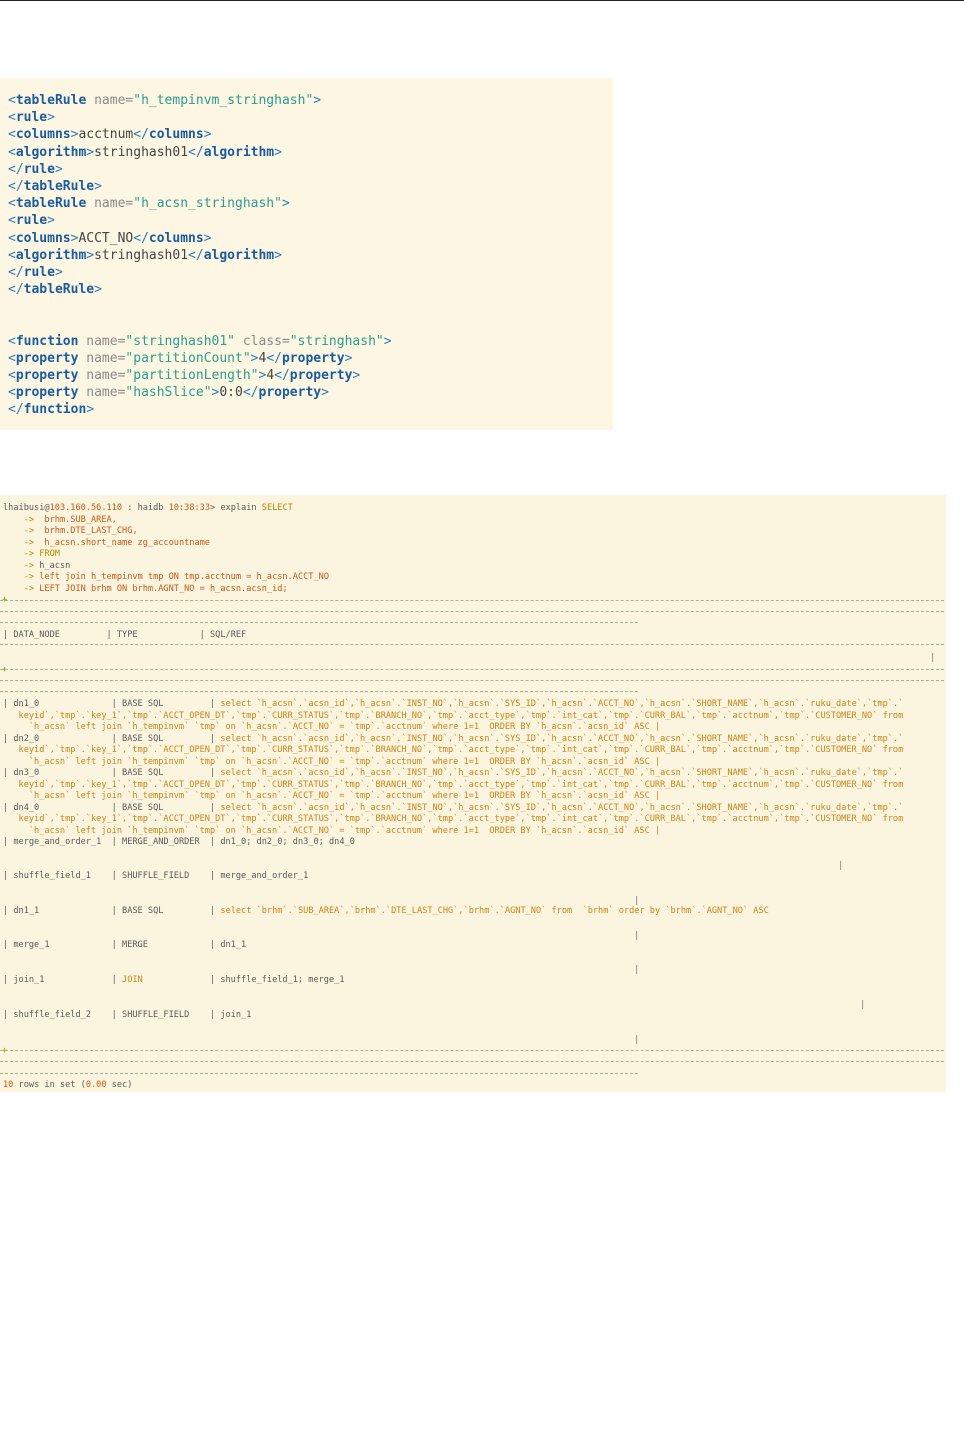 Image resolution: width=964 pixels, height=1429 pixels. What do you see at coordinates (80, 531) in the screenshot?
I see `query-line-2: -> brhm.DTE_LAST_CHG,` at bounding box center [80, 531].